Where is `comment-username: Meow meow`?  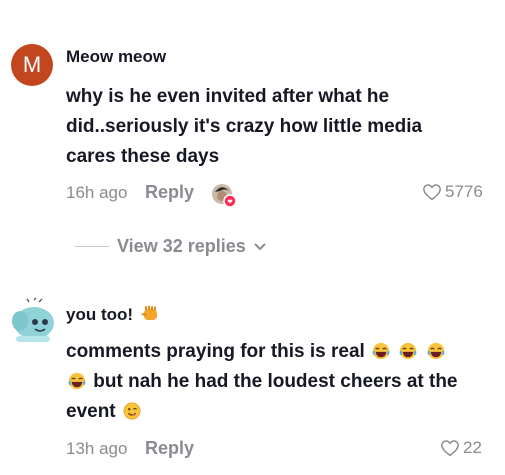 comment-username: Meow meow is located at coordinates (116, 57).